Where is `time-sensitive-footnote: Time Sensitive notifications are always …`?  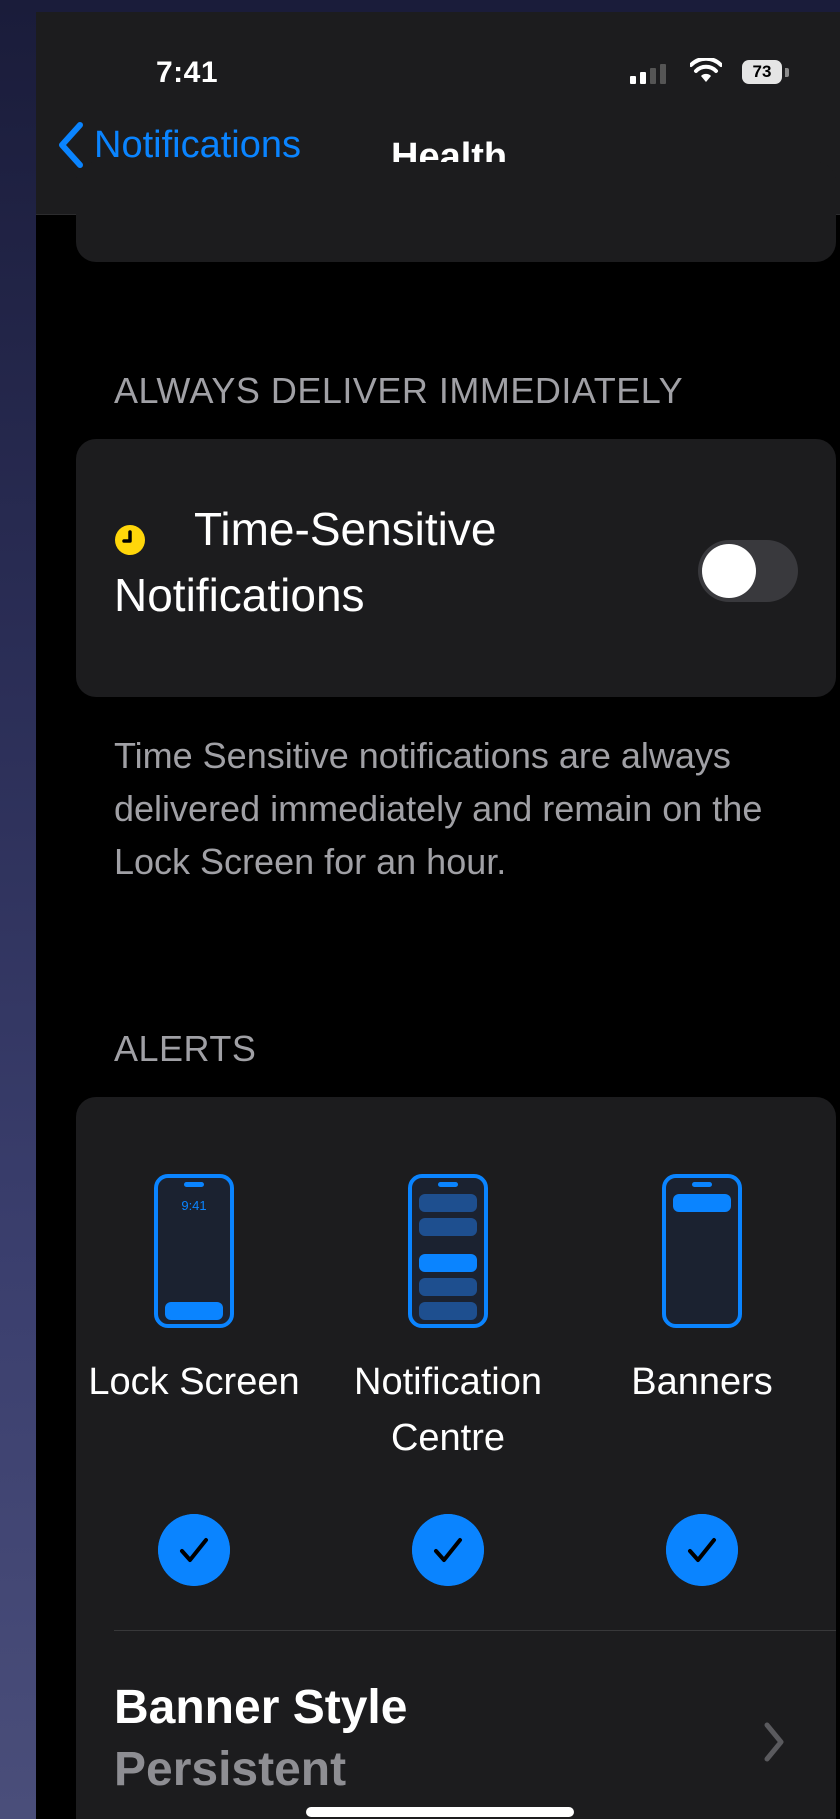
time-sensitive-footnote: Time Sensitive notifications are always … is located at coordinates (438, 808).